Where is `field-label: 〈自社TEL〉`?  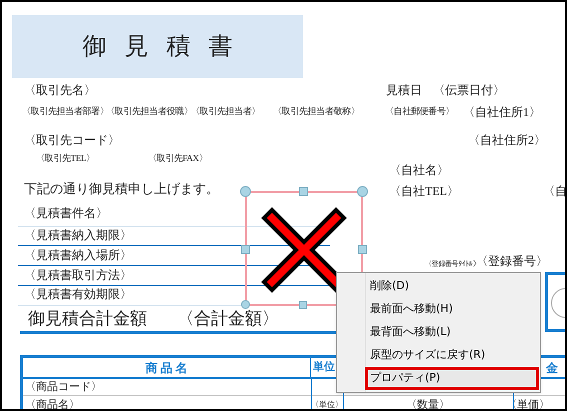 field-label: 〈自社TEL〉 is located at coordinates (424, 191).